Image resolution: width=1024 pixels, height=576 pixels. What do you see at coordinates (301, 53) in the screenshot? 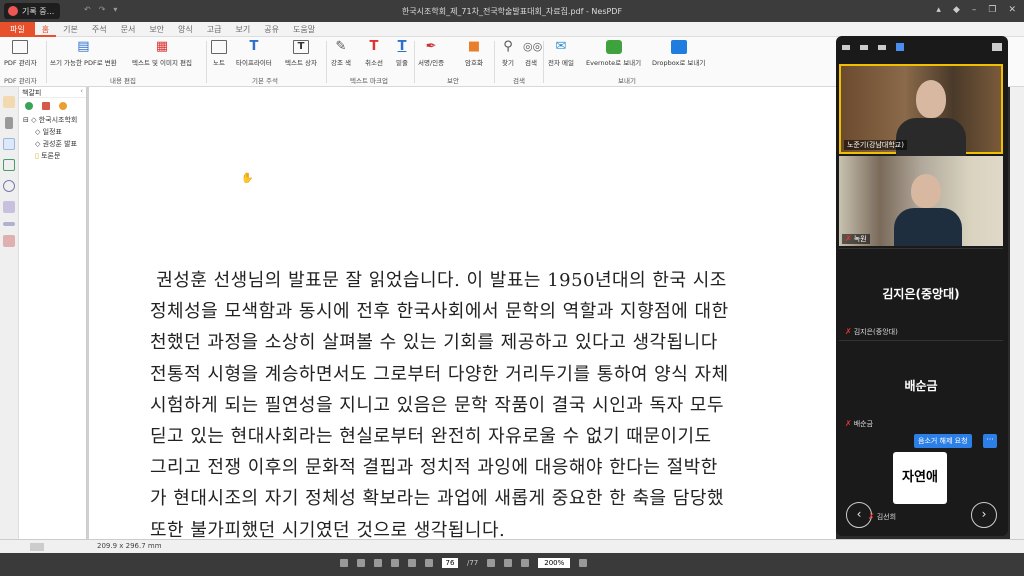
I see `textbox-button: T 텍스트 상자` at bounding box center [301, 53].